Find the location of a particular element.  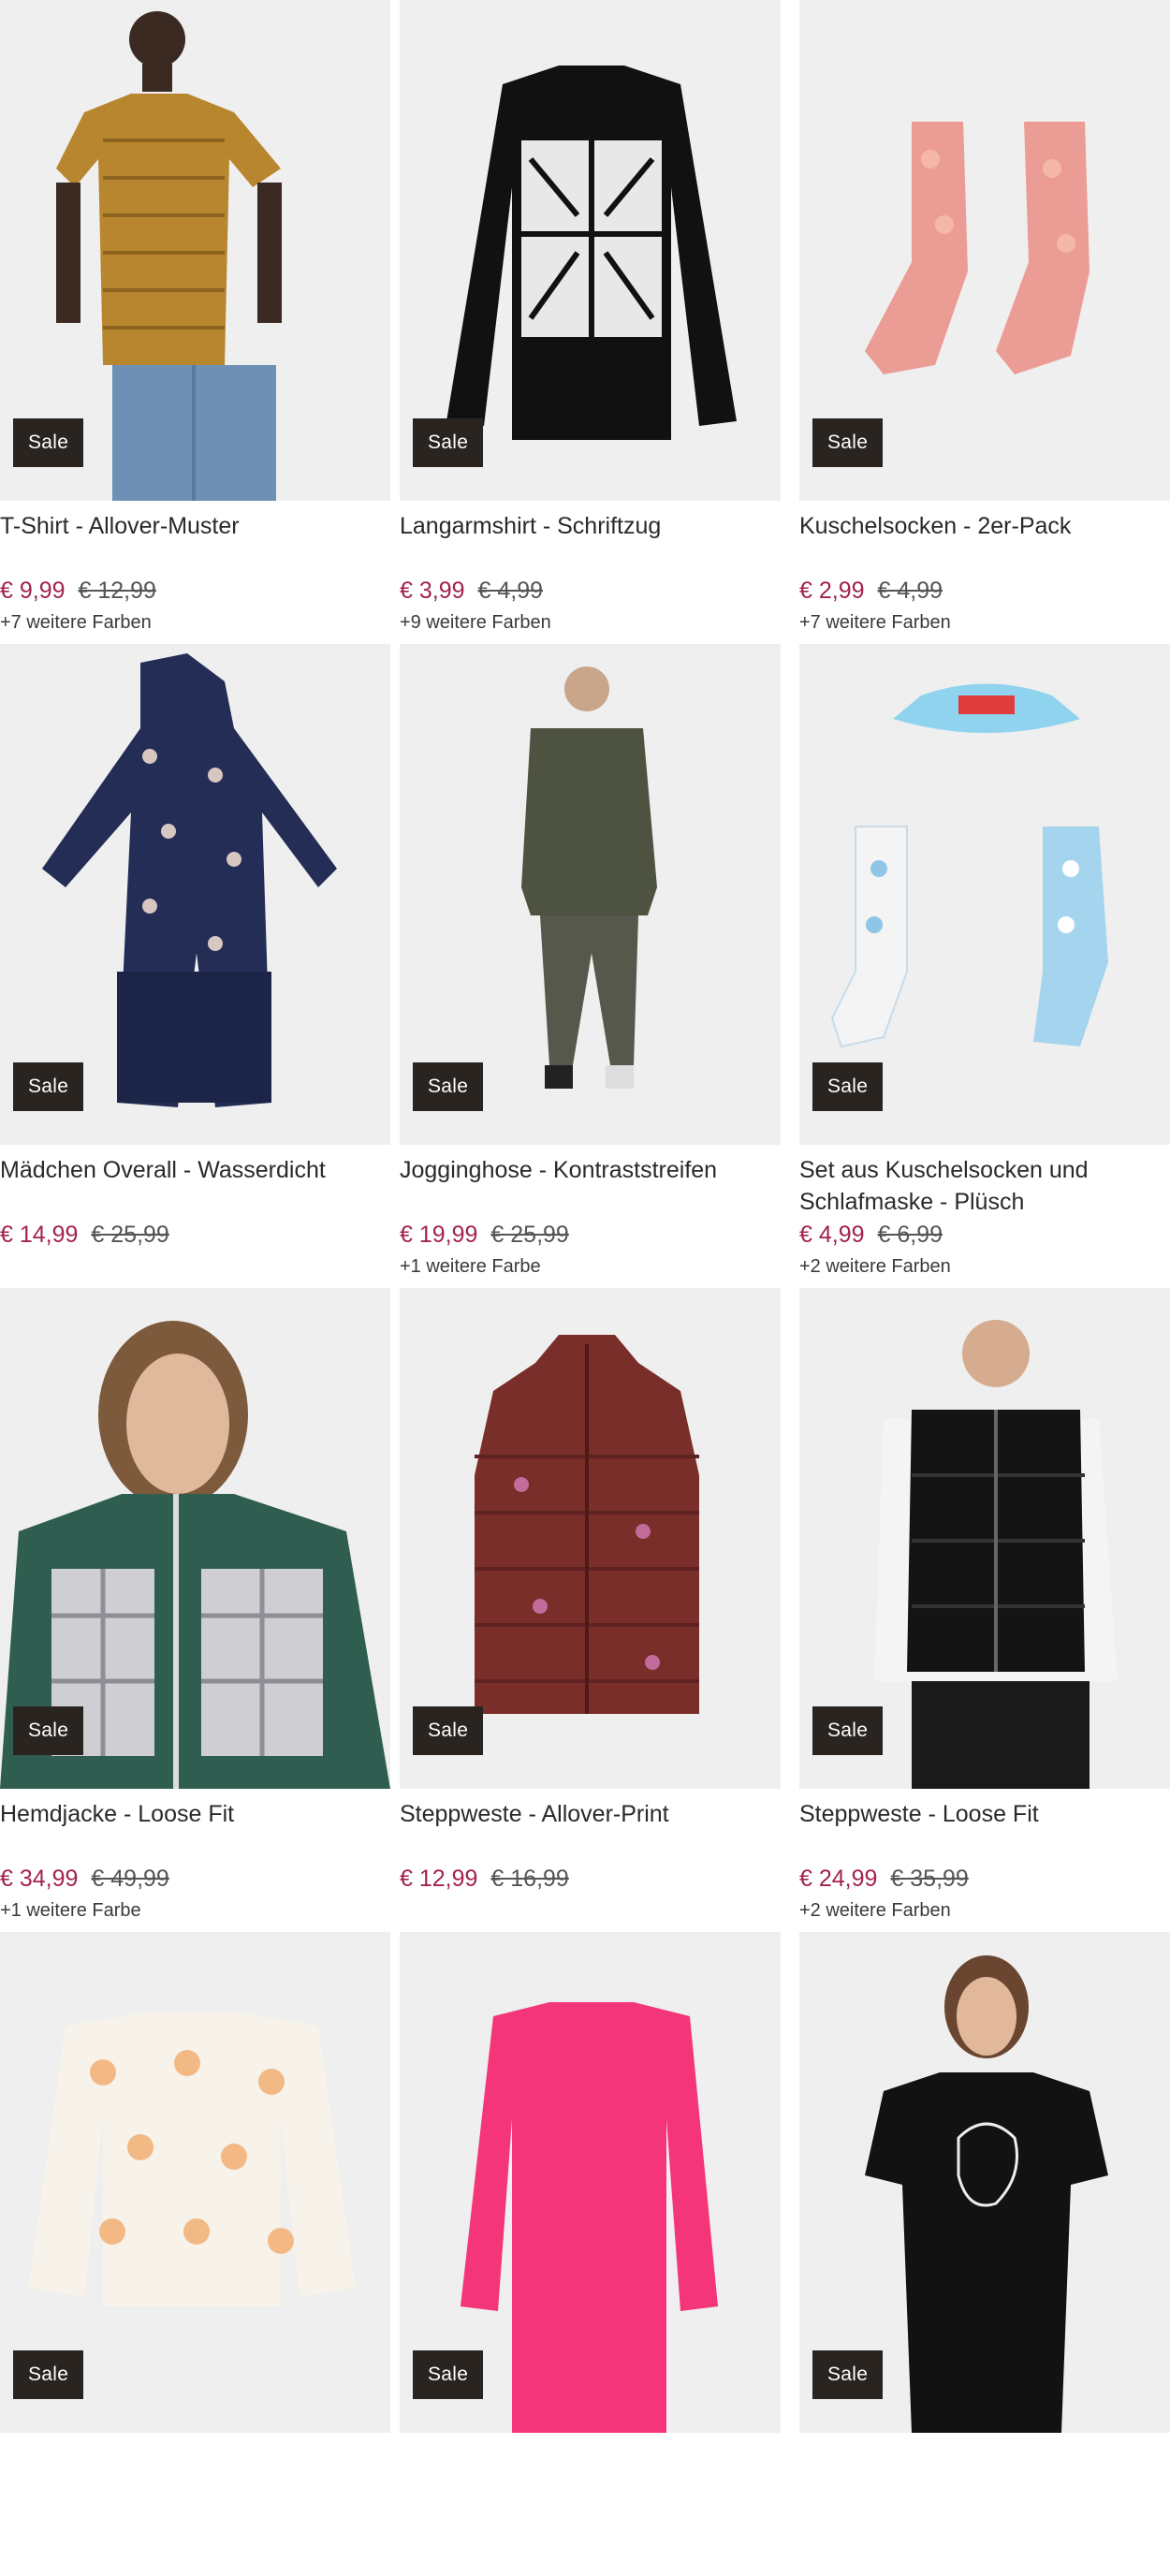

more-colors: +9 weitere Farben is located at coordinates (595, 623).